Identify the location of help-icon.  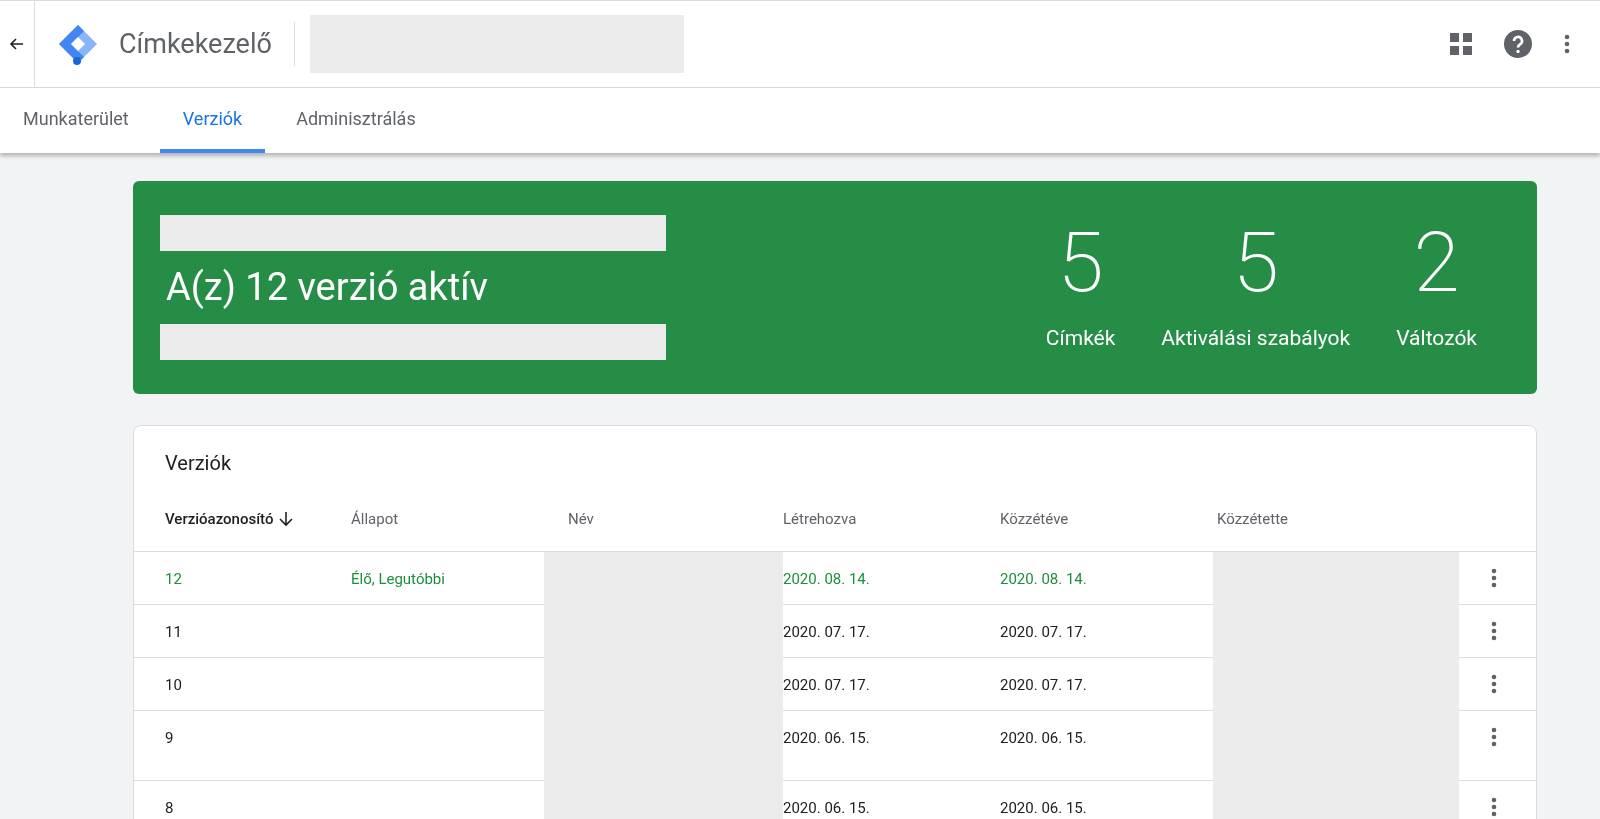
(1518, 44).